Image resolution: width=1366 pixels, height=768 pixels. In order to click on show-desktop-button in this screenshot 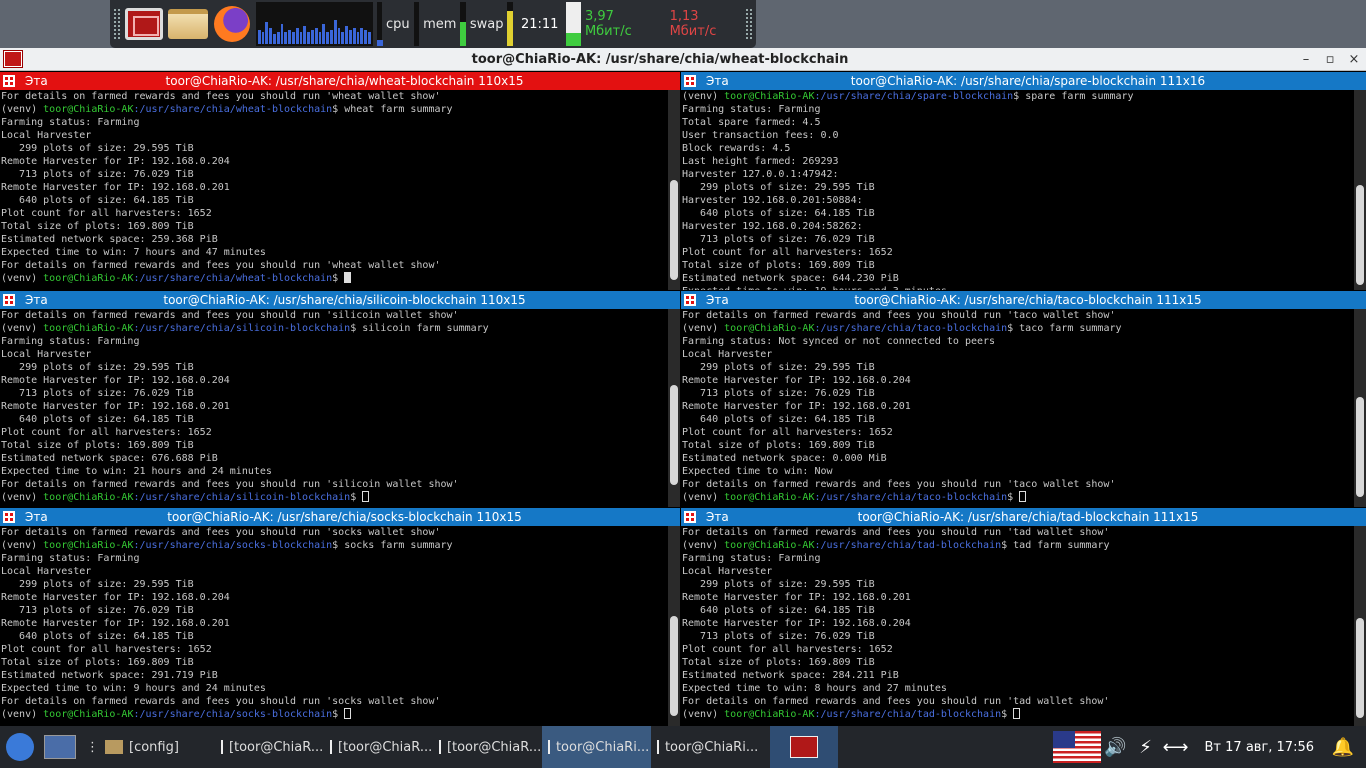, I will do `click(60, 747)`.